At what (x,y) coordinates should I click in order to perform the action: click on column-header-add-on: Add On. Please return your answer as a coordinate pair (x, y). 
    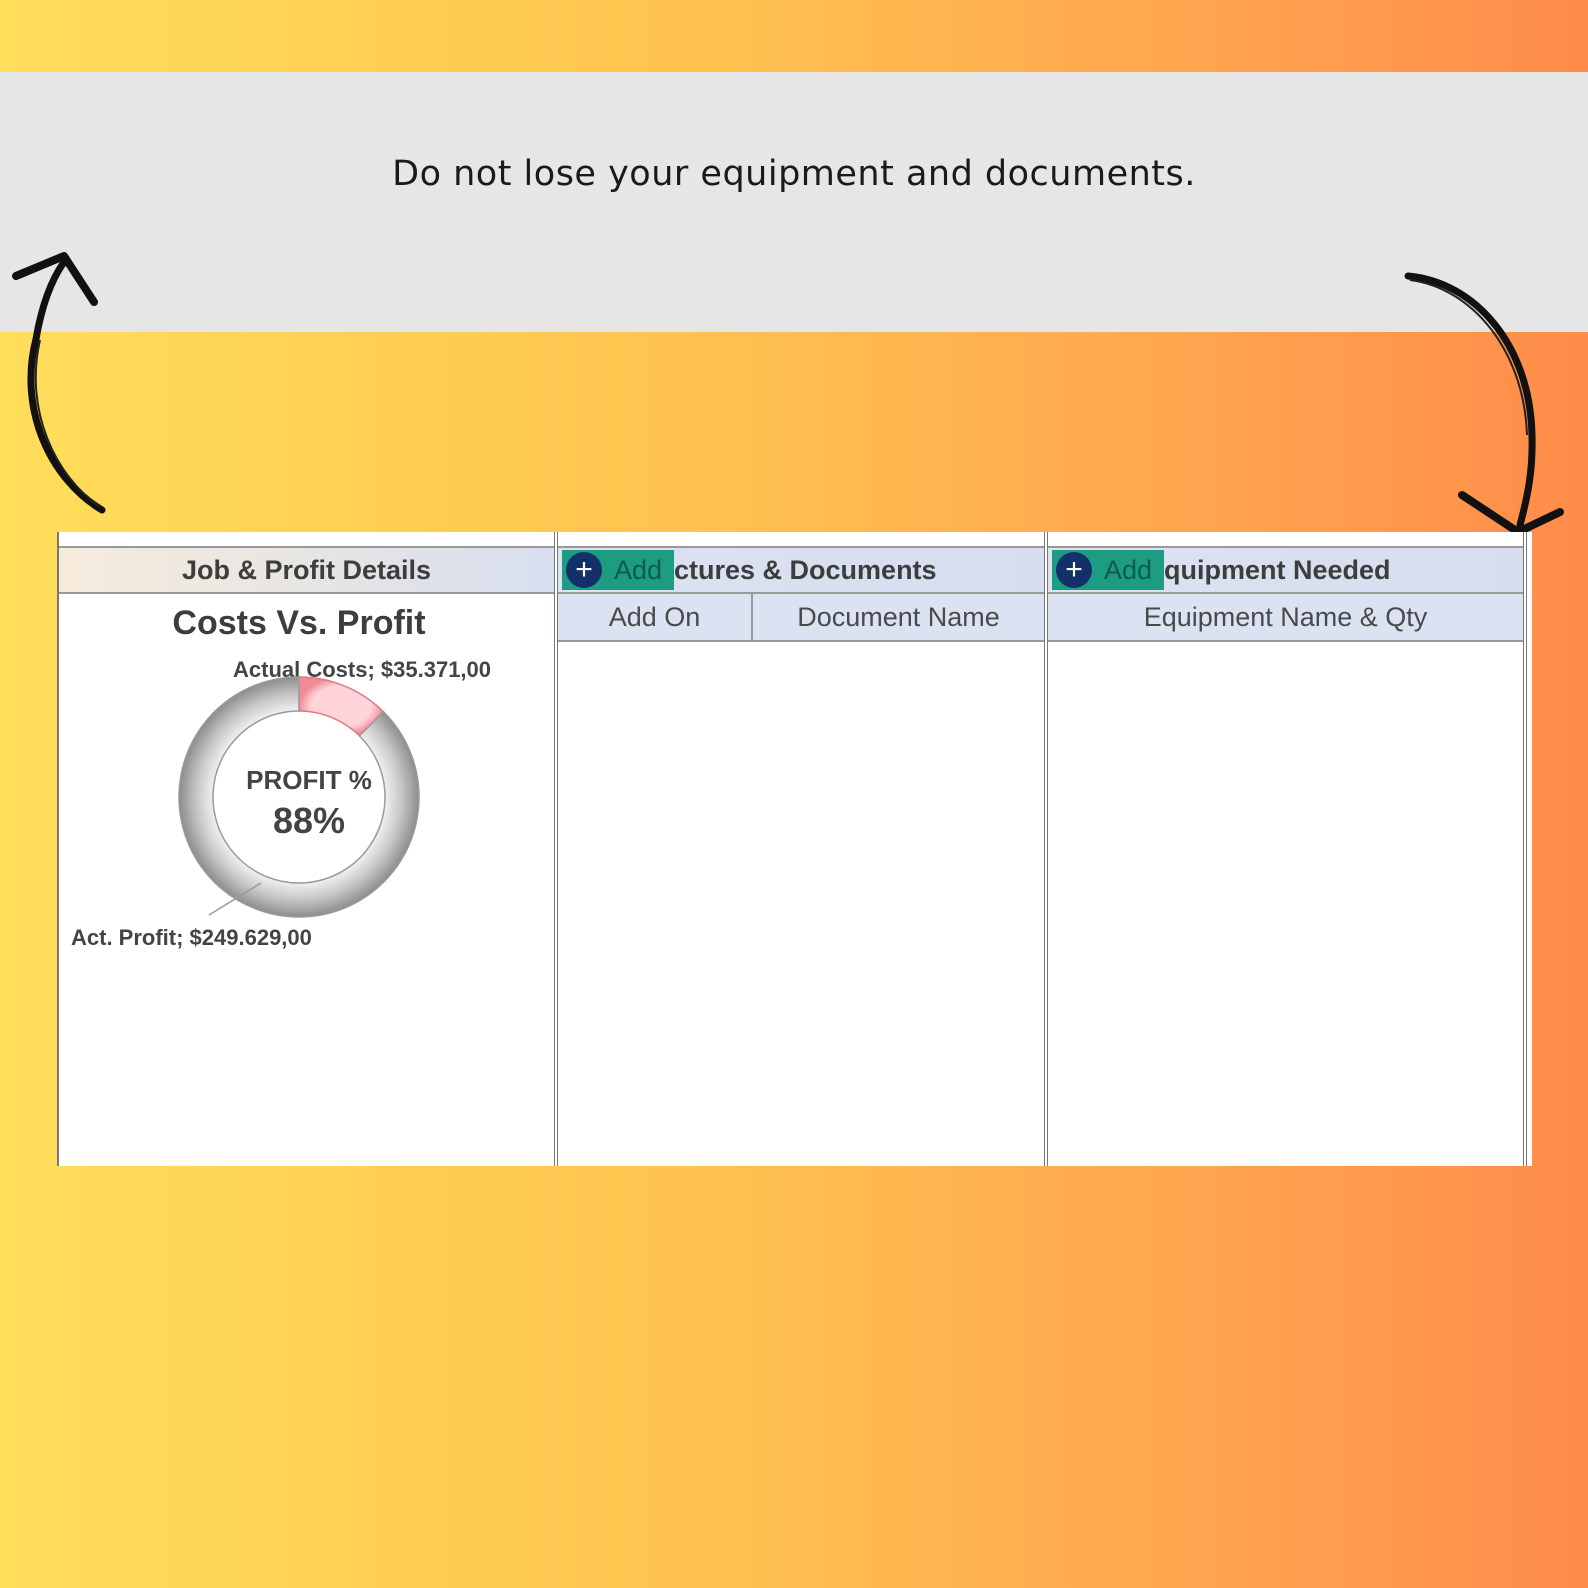
    Looking at the image, I should click on (655, 617).